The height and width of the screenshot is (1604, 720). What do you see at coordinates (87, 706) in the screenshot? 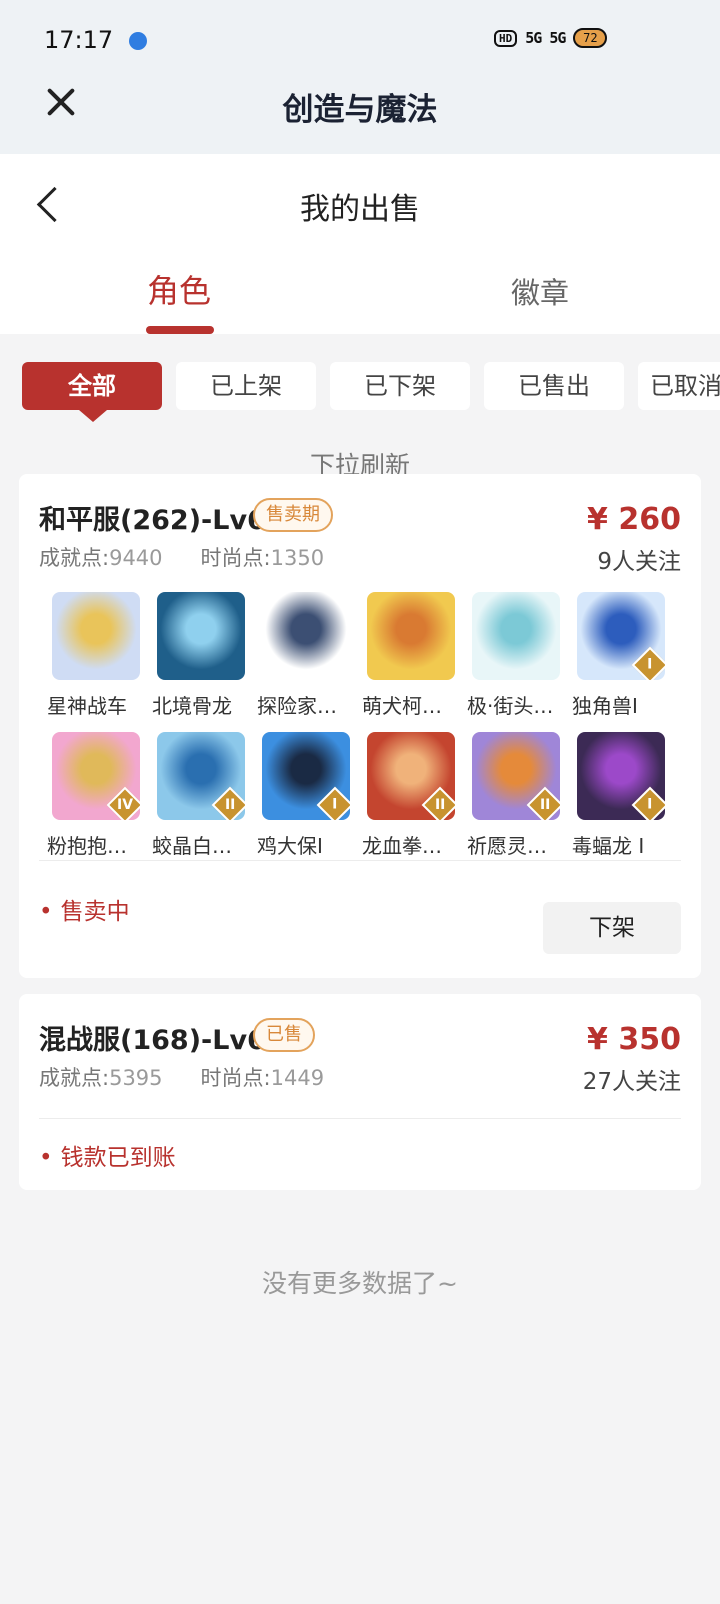
I see `pet-name: 星神战车` at bounding box center [87, 706].